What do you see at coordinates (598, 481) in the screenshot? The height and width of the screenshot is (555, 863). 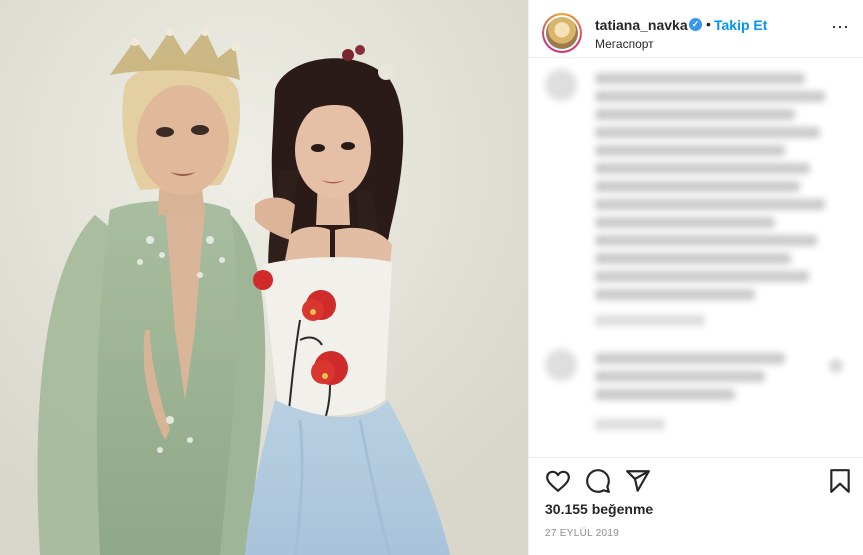 I see `comment-icon` at bounding box center [598, 481].